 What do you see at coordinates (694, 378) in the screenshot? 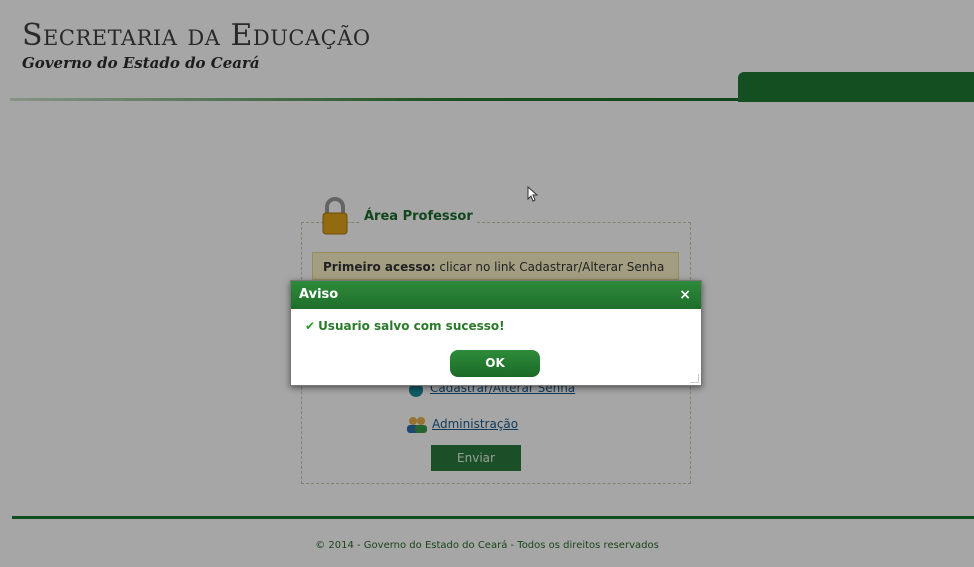
I see `resize-handle` at bounding box center [694, 378].